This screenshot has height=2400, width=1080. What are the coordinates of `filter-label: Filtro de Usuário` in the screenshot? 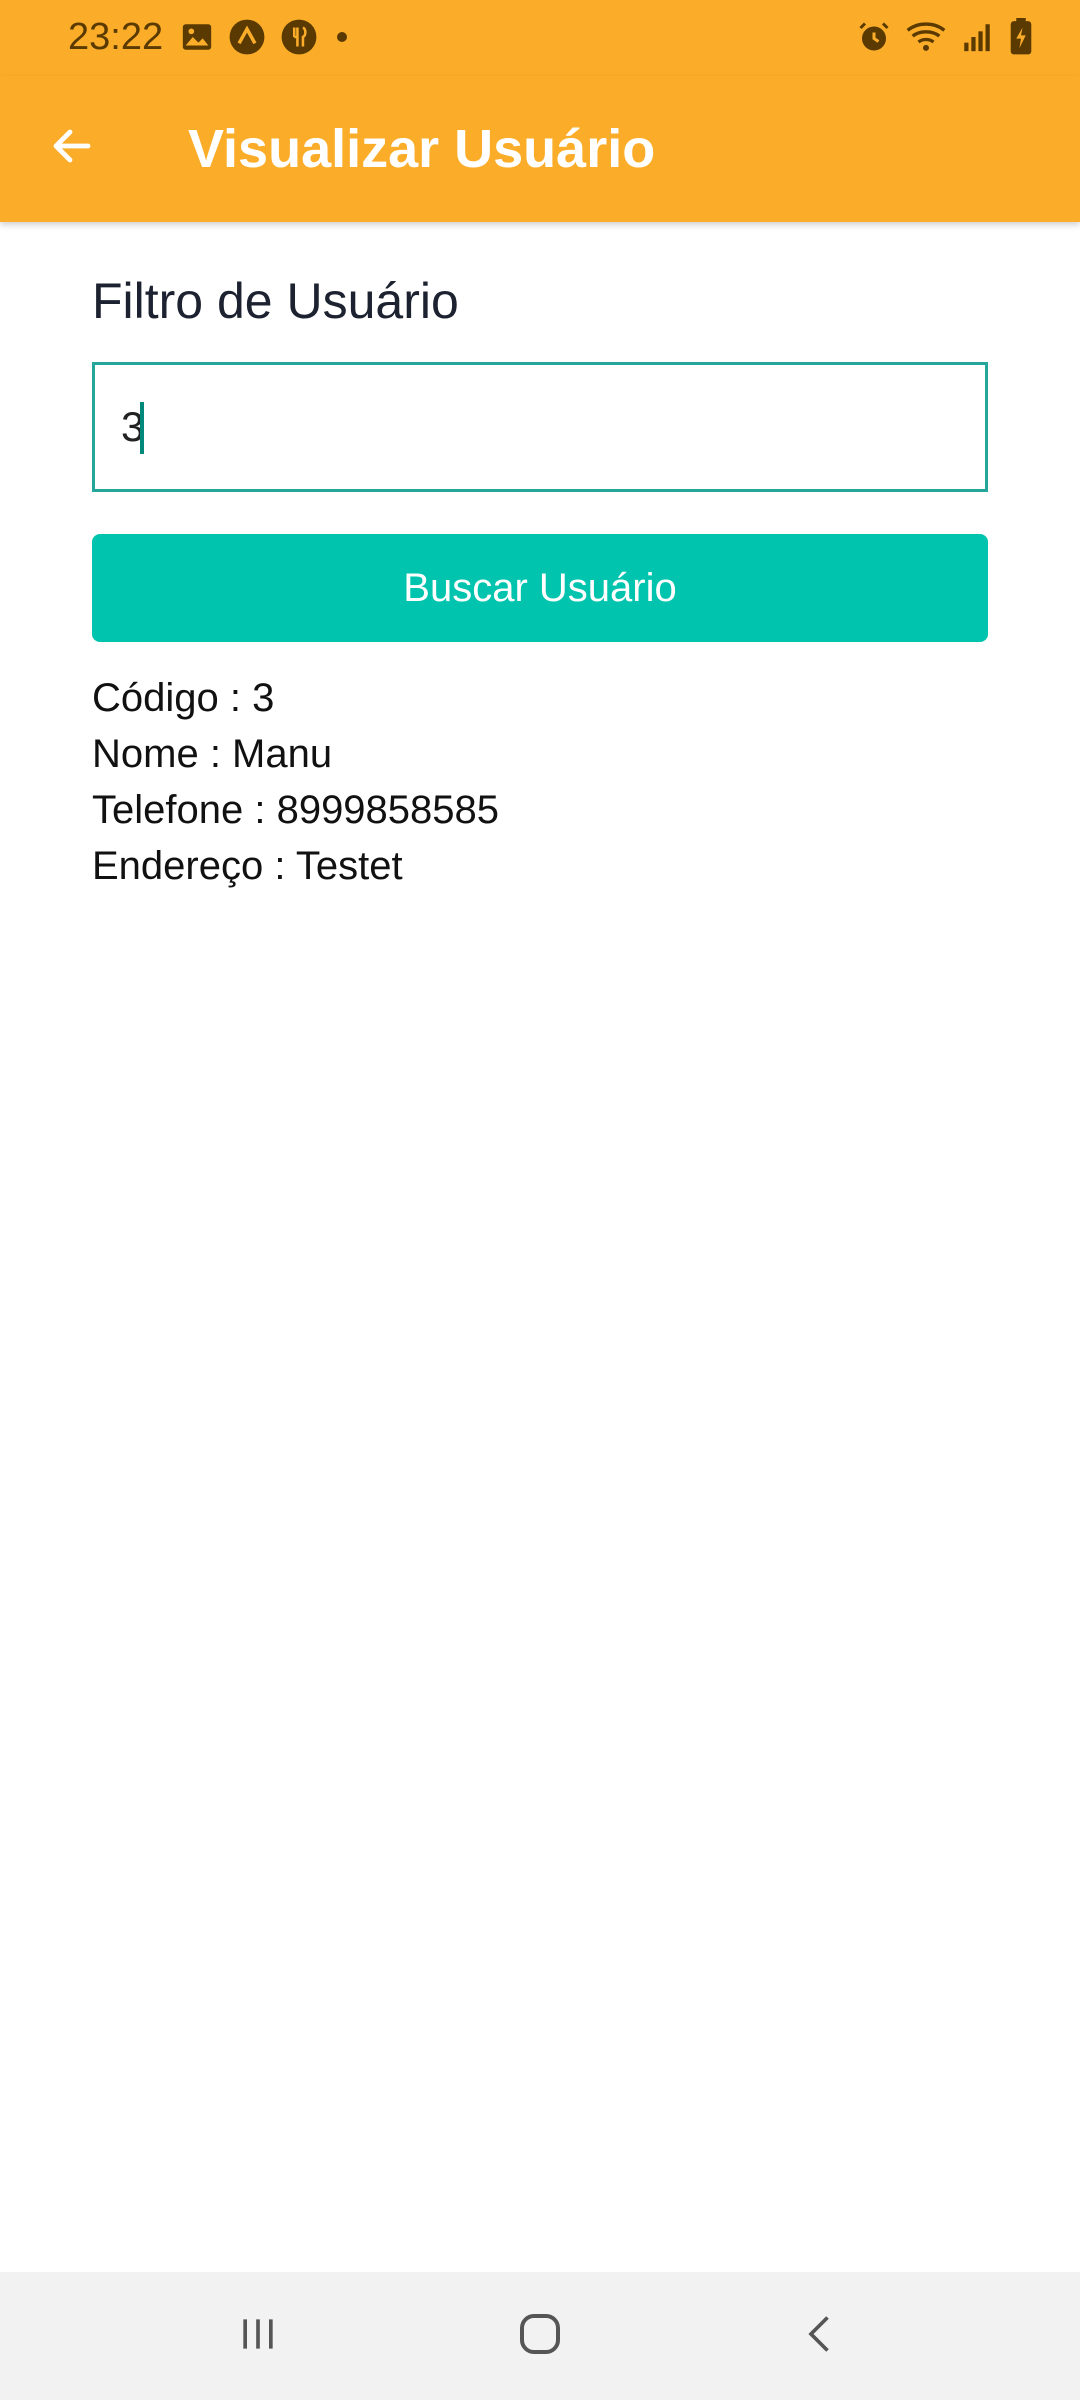 It's located at (275, 301).